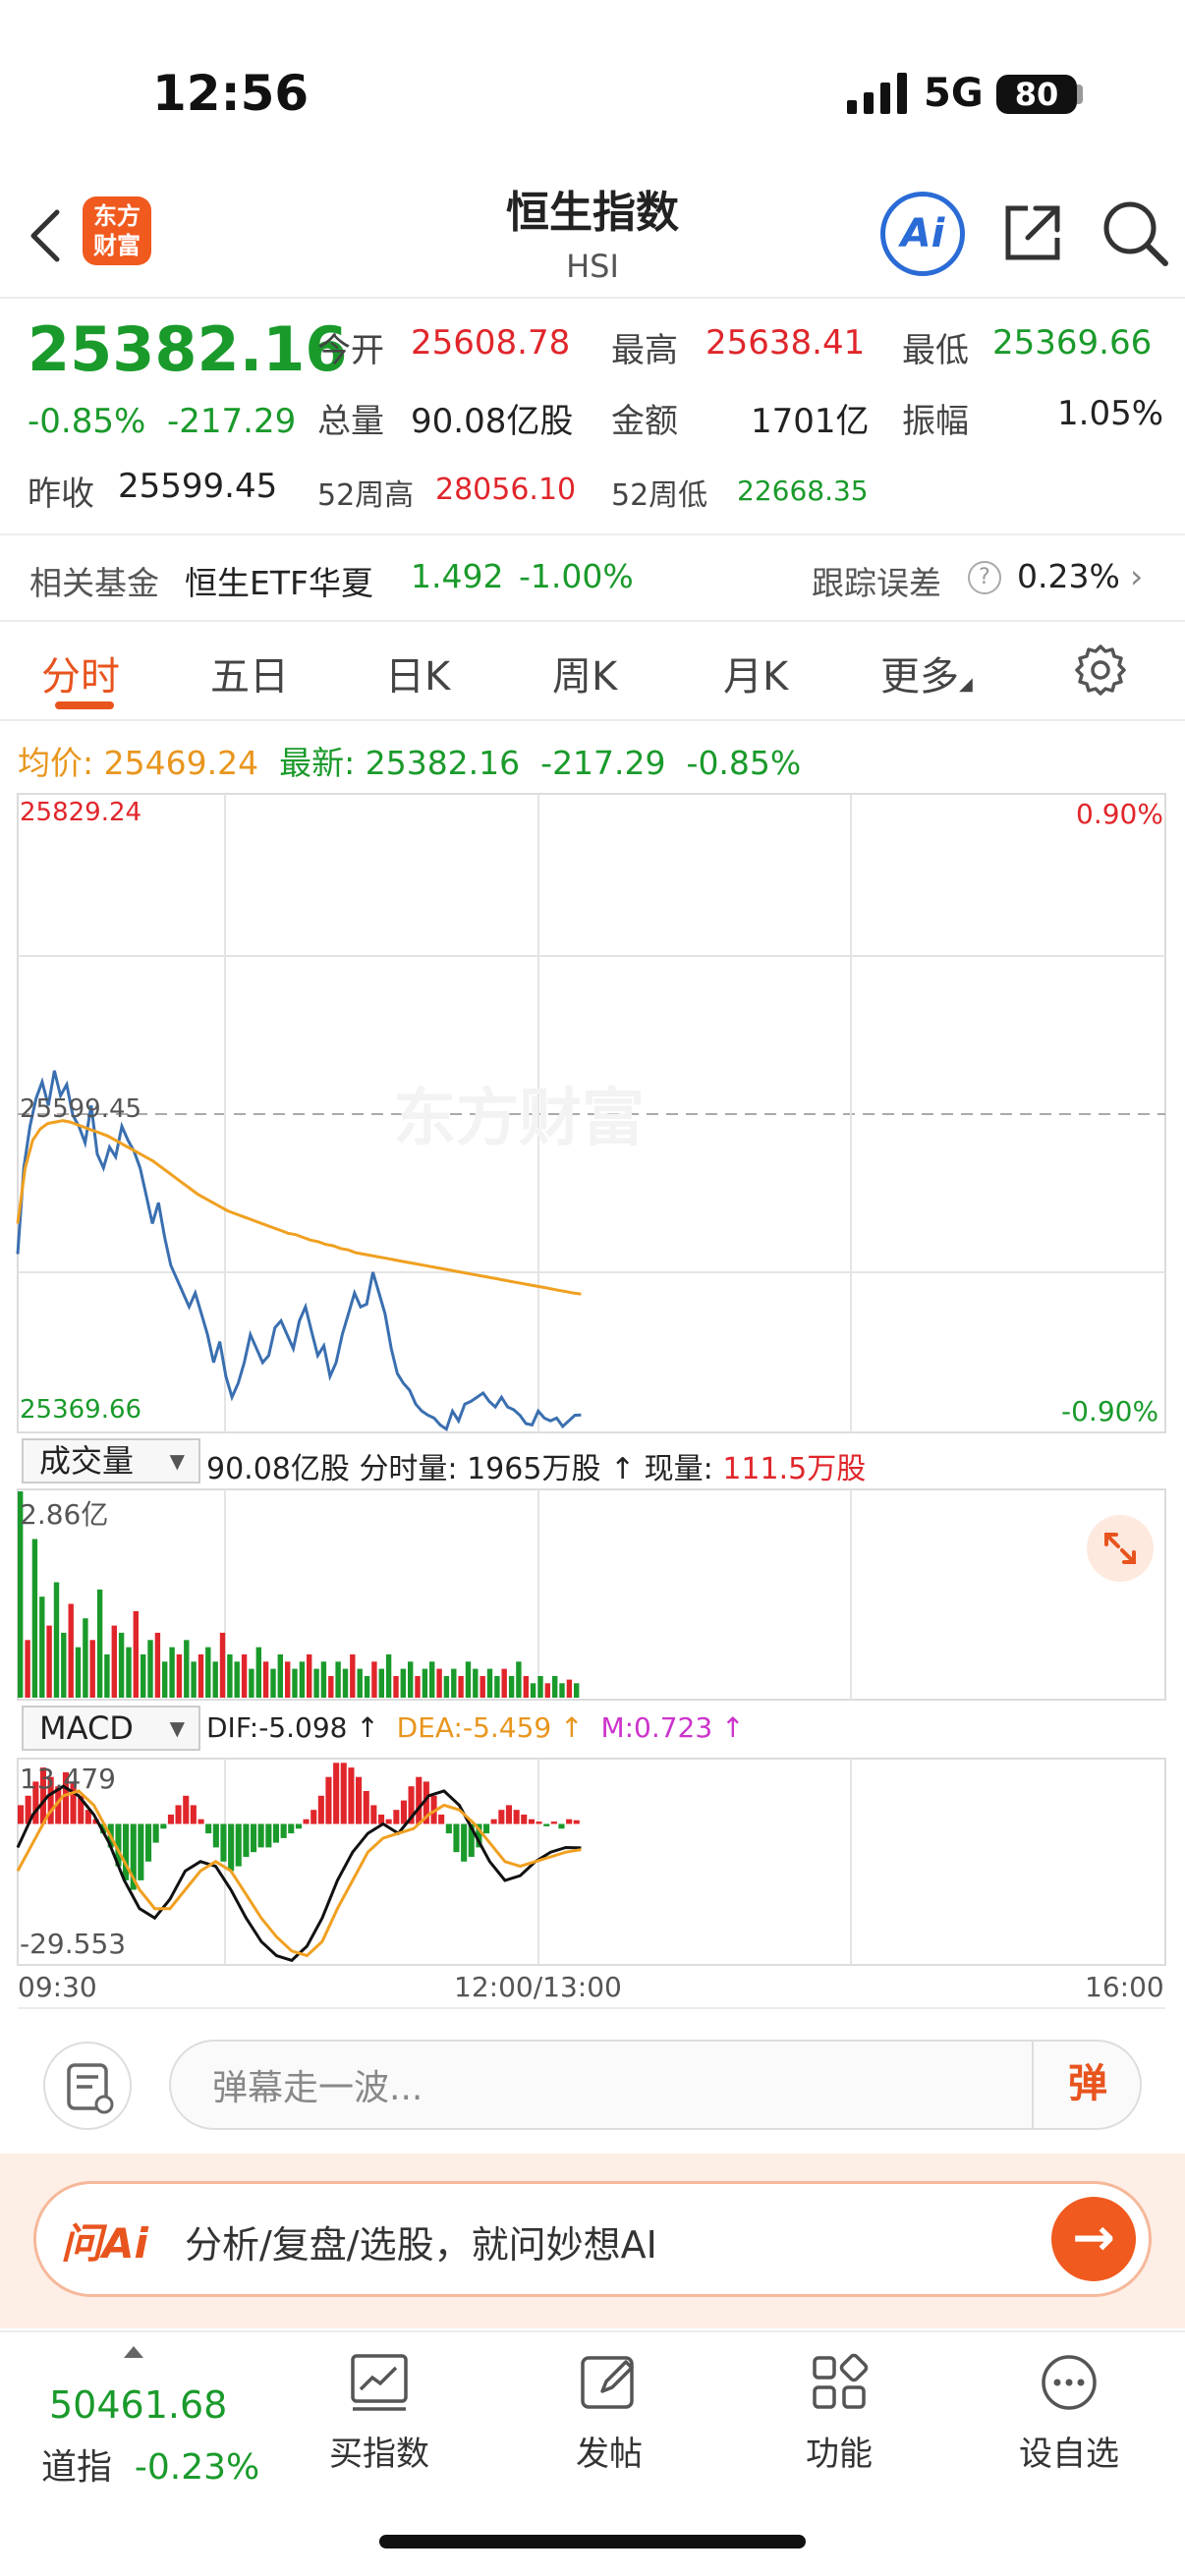  I want to click on expand-button, so click(1120, 1548).